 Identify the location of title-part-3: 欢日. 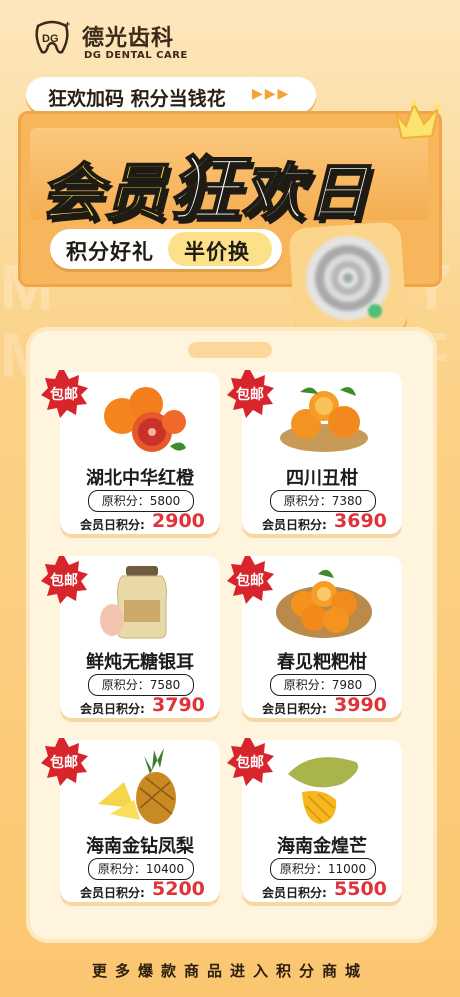
(306, 192).